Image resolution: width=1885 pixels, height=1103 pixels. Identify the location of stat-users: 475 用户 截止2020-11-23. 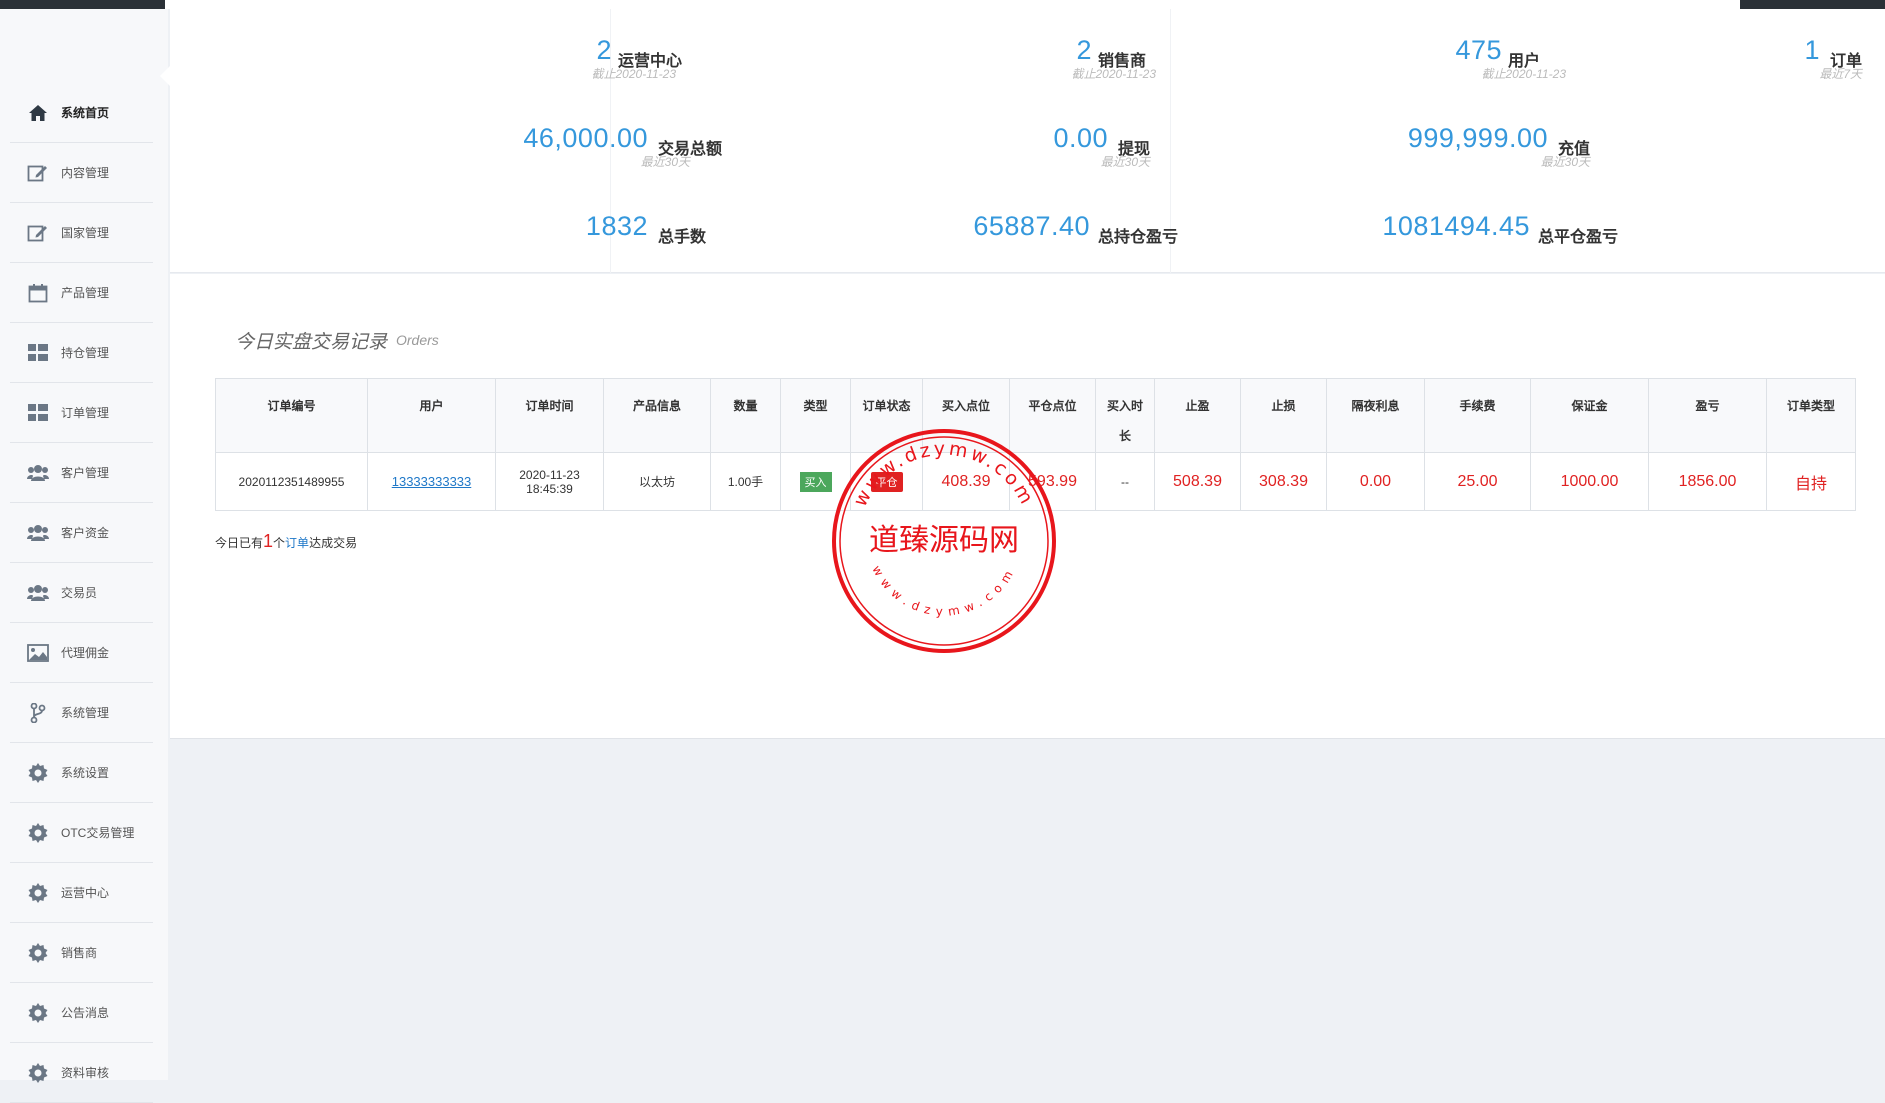
(1455, 59).